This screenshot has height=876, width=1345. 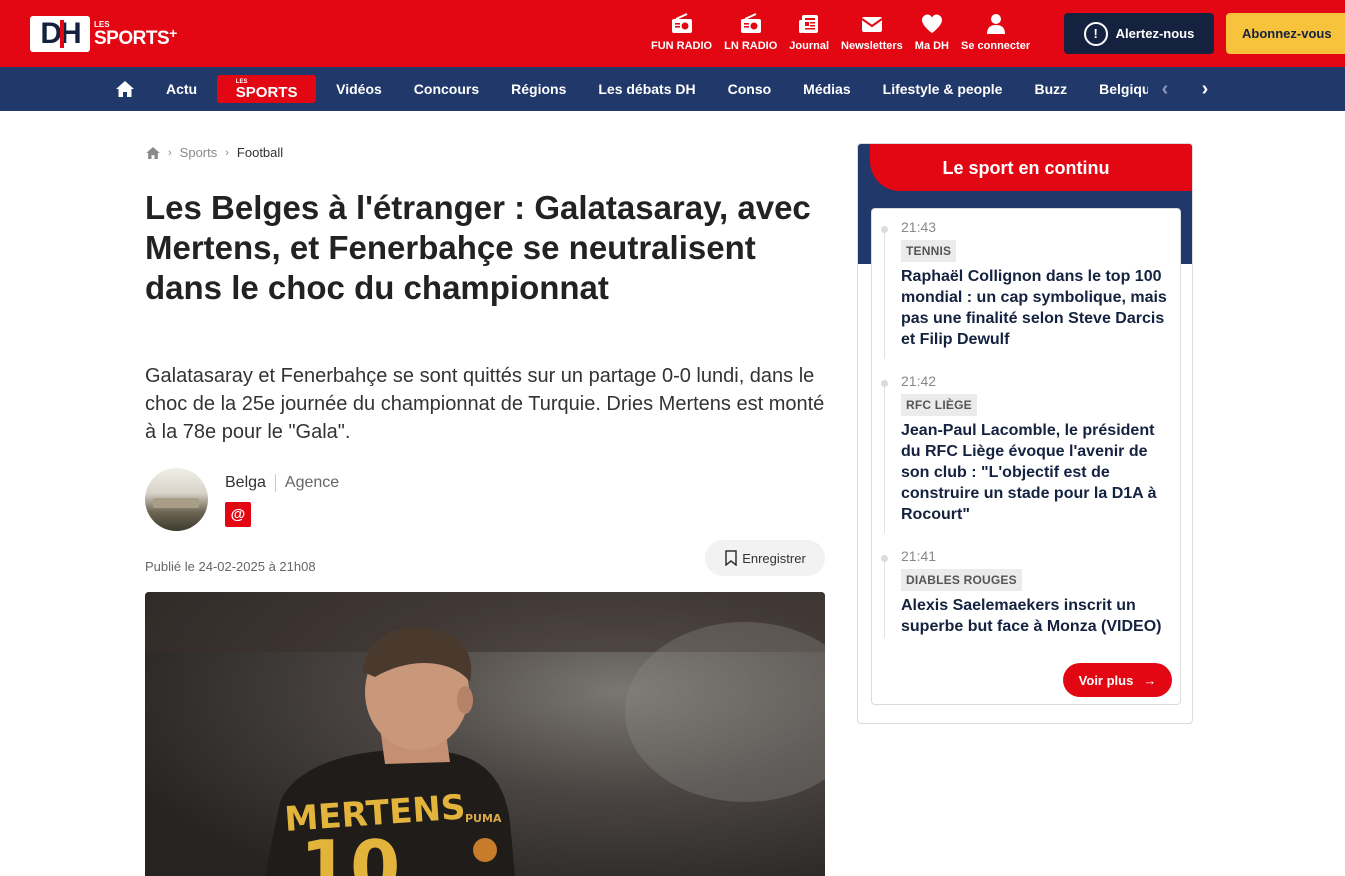 What do you see at coordinates (181, 89) in the screenshot?
I see `nav-item-actu: Actu` at bounding box center [181, 89].